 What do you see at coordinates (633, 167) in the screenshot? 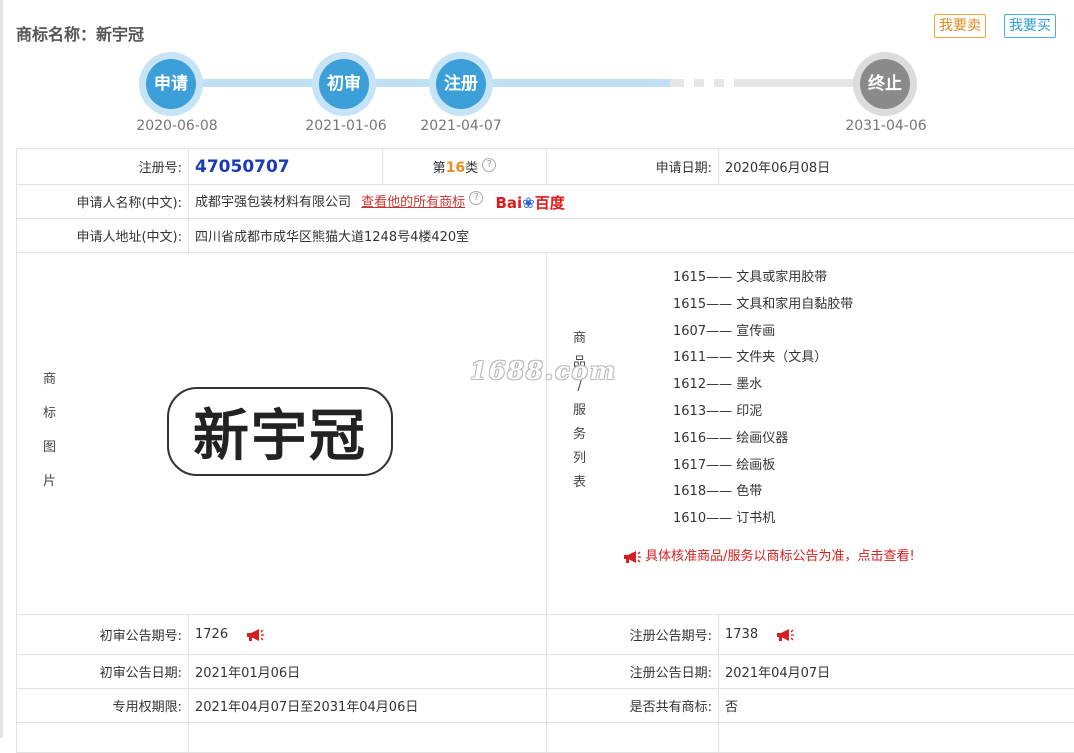
I see `apply-date-label: 申请日期:` at bounding box center [633, 167].